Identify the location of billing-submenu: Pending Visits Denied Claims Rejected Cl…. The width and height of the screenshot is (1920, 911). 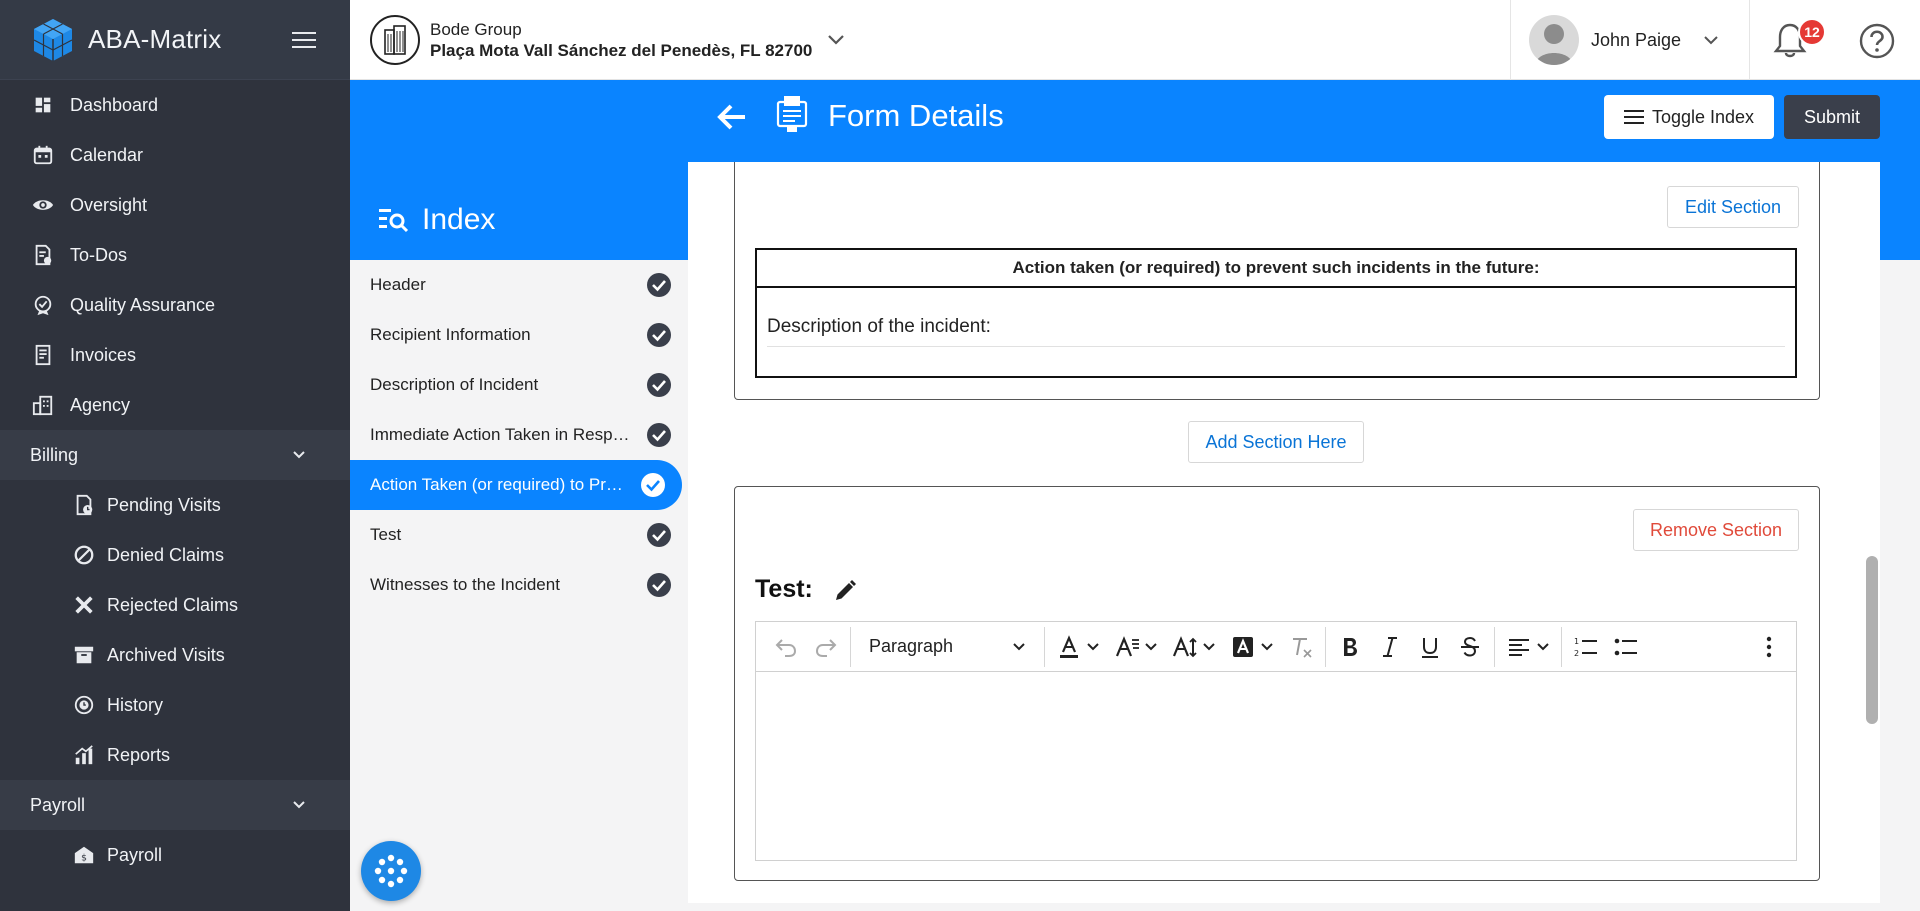
(175, 630).